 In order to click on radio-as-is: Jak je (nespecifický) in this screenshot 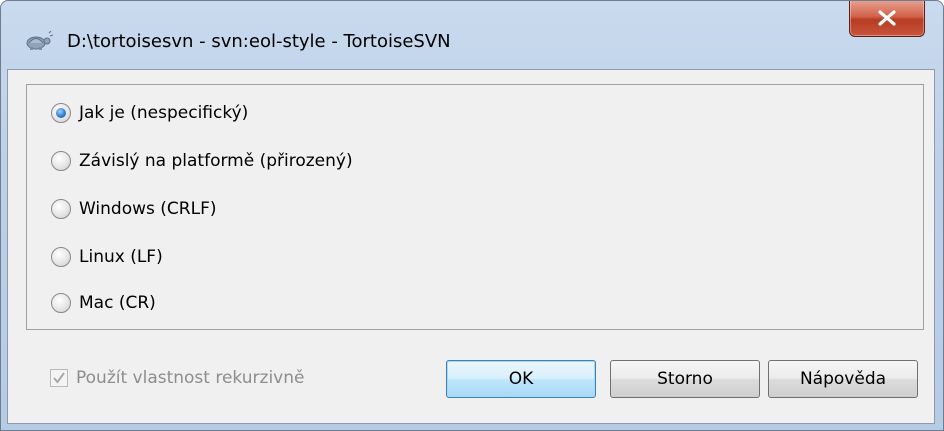, I will do `click(149, 113)`.